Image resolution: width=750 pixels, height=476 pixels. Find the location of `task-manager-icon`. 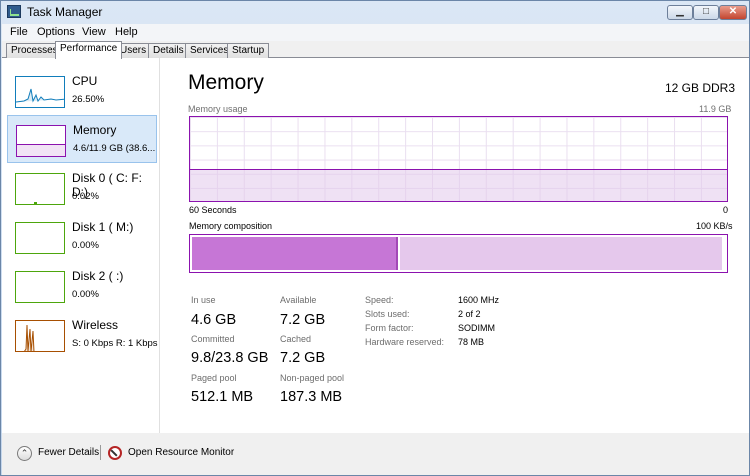

task-manager-icon is located at coordinates (14, 11).